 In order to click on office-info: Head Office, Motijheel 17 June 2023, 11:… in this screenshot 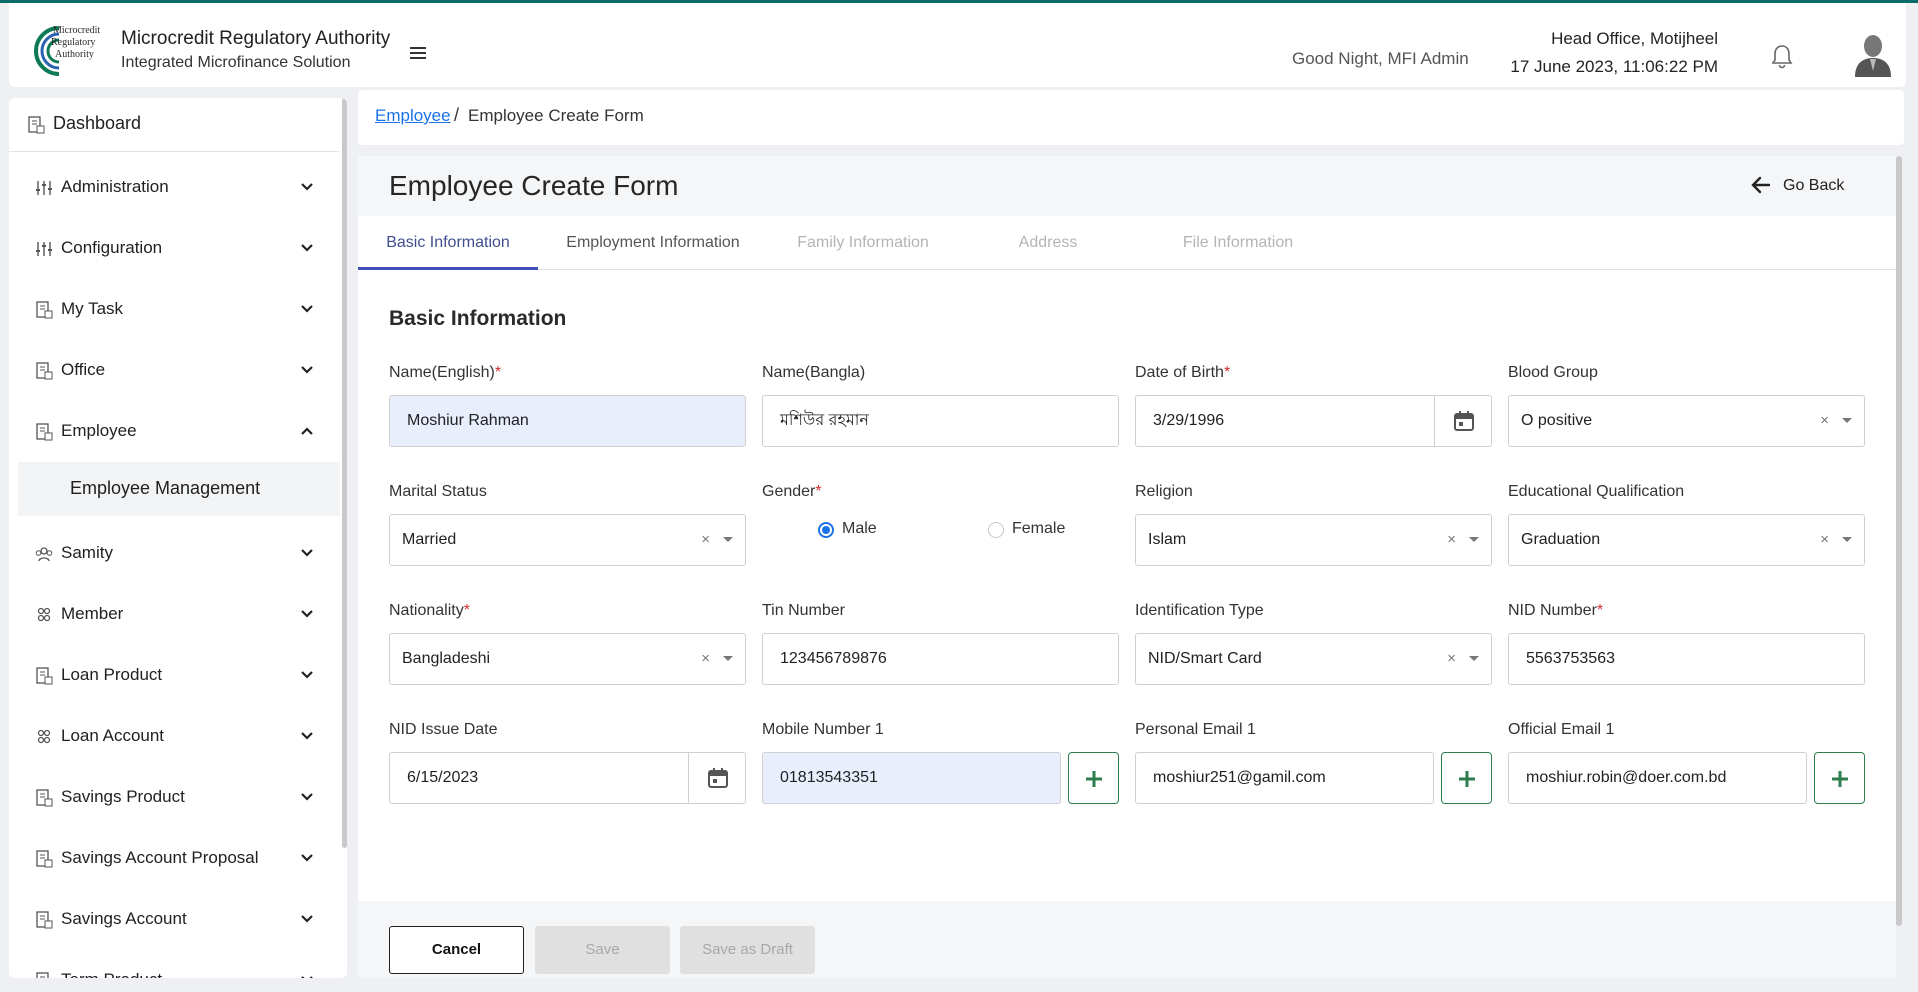, I will do `click(1614, 53)`.